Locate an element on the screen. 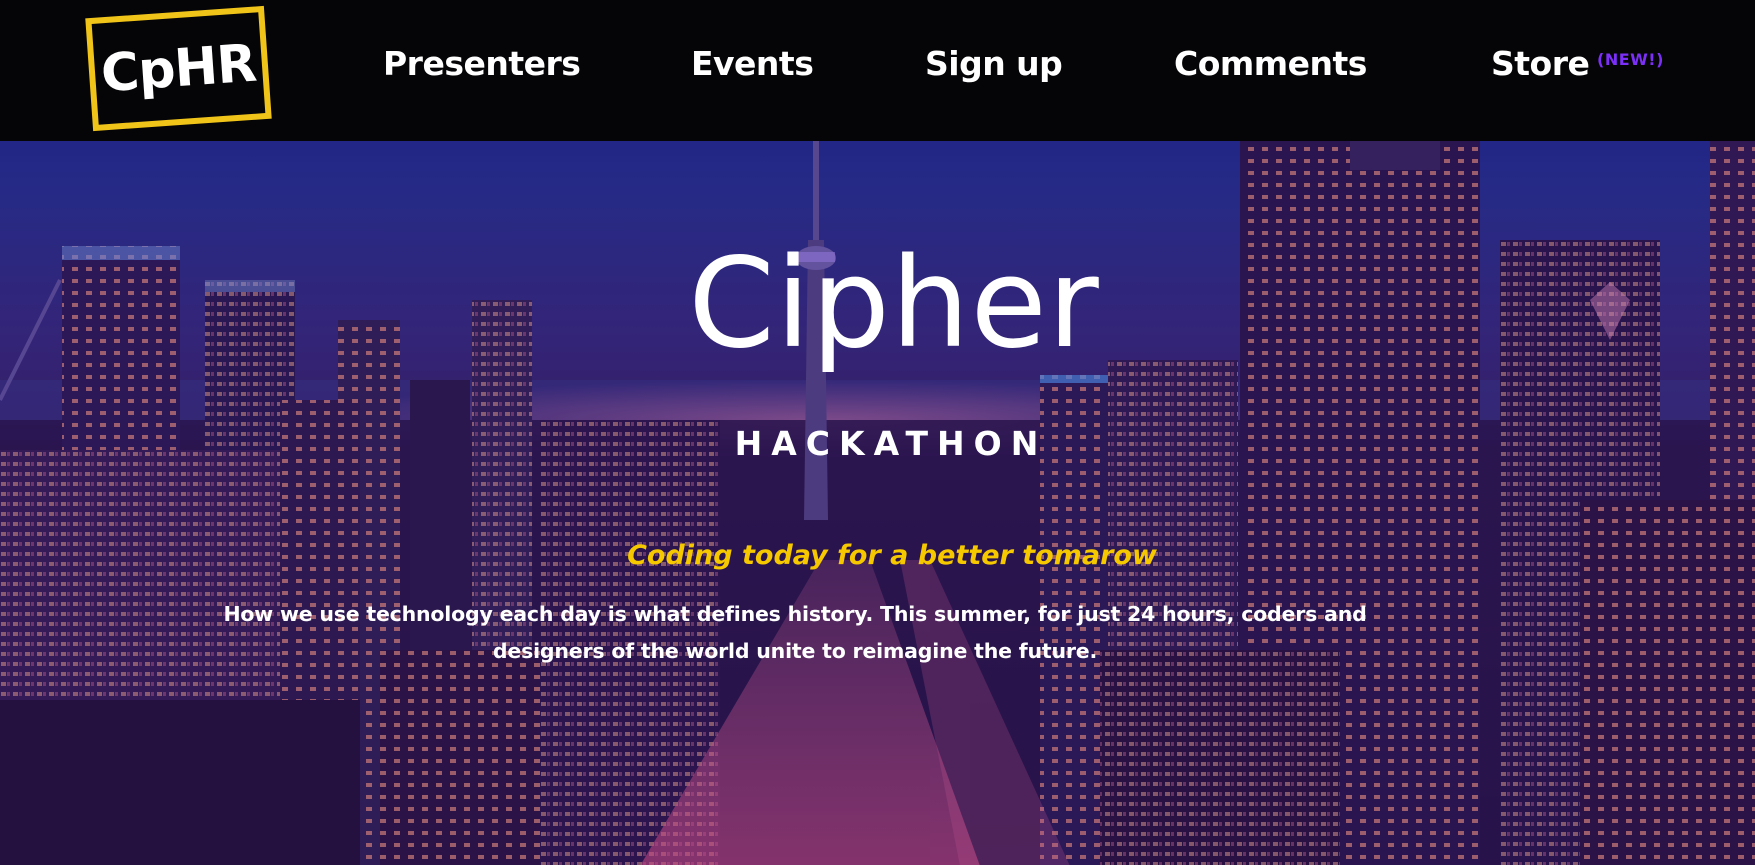  hero-tagline: Coding today for a better tomarow is located at coordinates (892, 555).